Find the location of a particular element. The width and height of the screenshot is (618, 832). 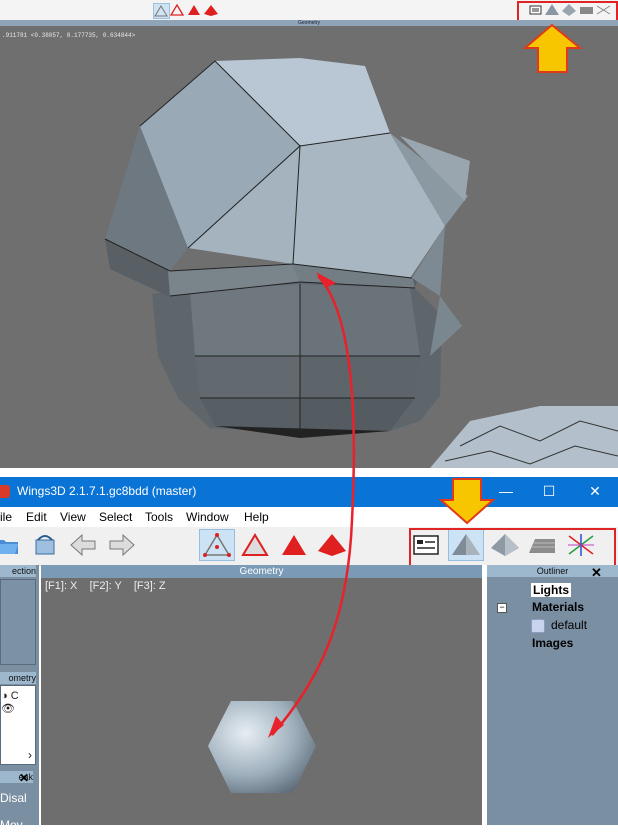

edge-select-button is located at coordinates (255, 545).